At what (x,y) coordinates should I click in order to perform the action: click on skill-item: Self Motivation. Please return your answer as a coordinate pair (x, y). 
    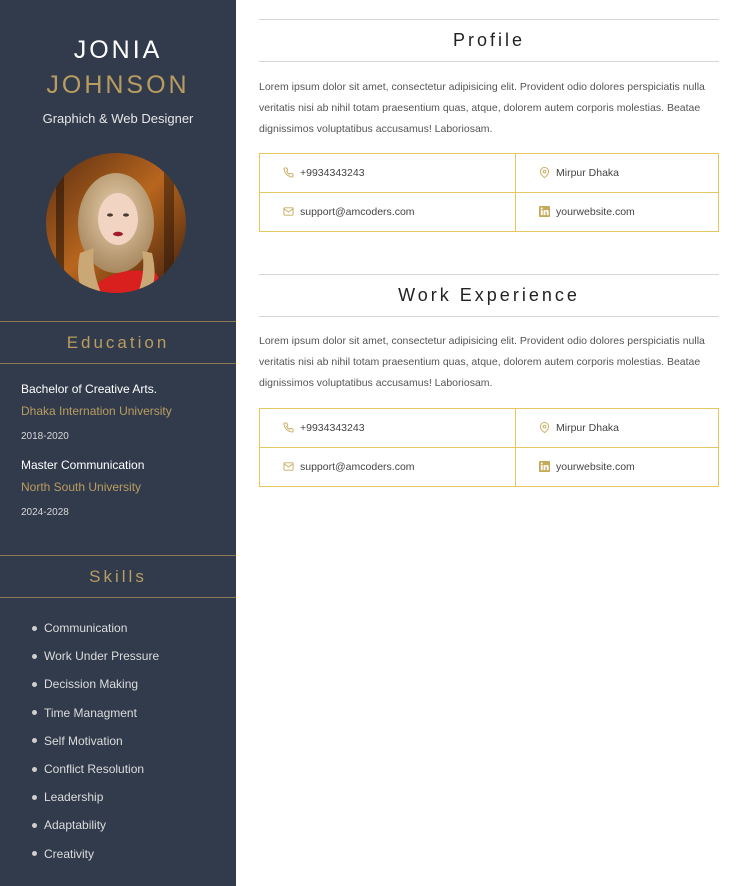
    Looking at the image, I should click on (95, 741).